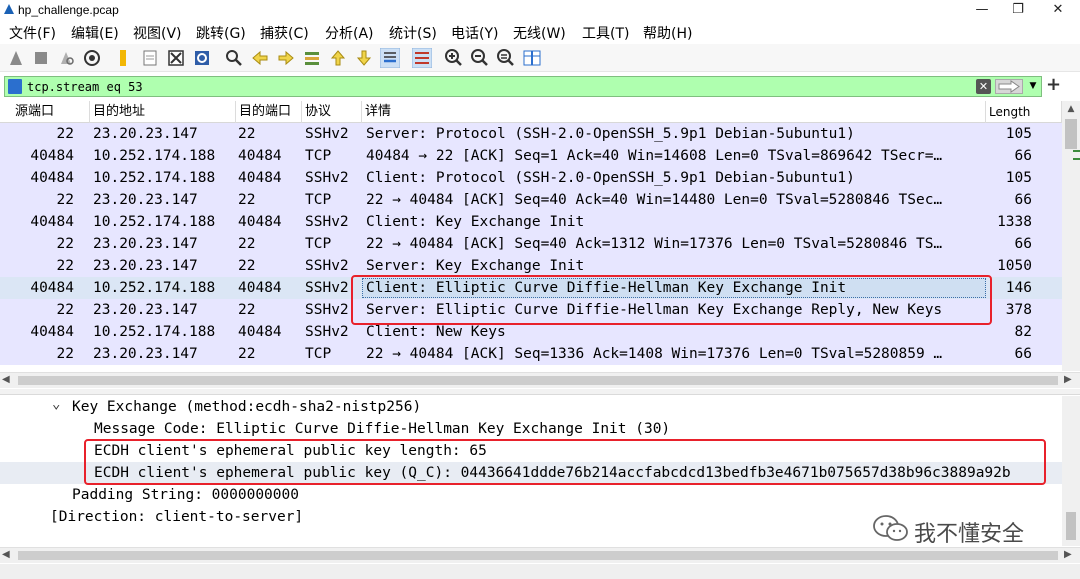 The image size is (1080, 579). What do you see at coordinates (202, 58) in the screenshot?
I see `reload-file-icon` at bounding box center [202, 58].